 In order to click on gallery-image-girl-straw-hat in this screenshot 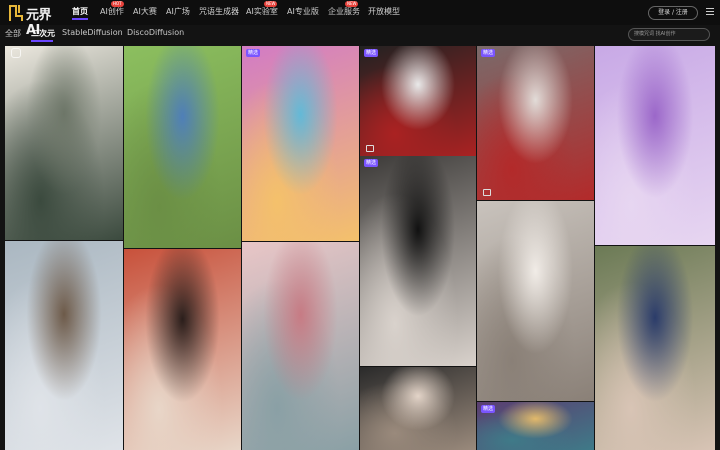, I will do `click(182, 147)`.